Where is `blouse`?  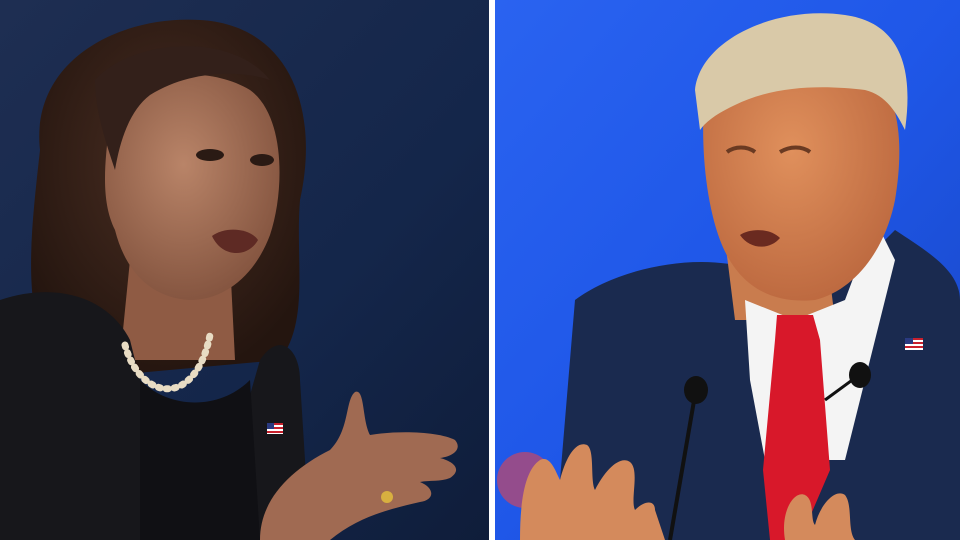
blouse is located at coordinates (200, 460).